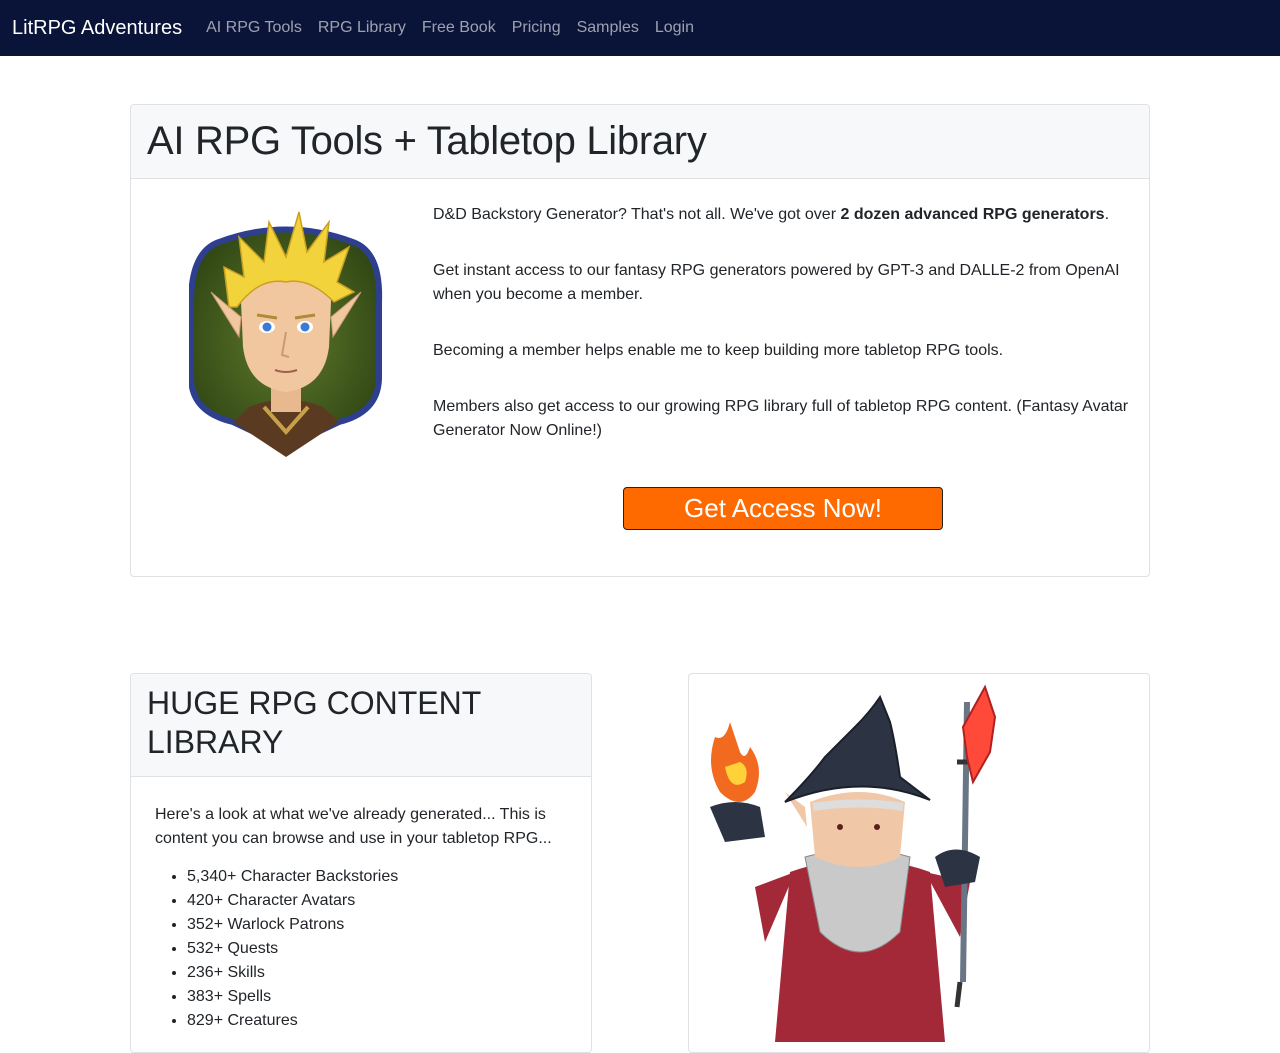  What do you see at coordinates (286, 334) in the screenshot?
I see `elf-portrait-image` at bounding box center [286, 334].